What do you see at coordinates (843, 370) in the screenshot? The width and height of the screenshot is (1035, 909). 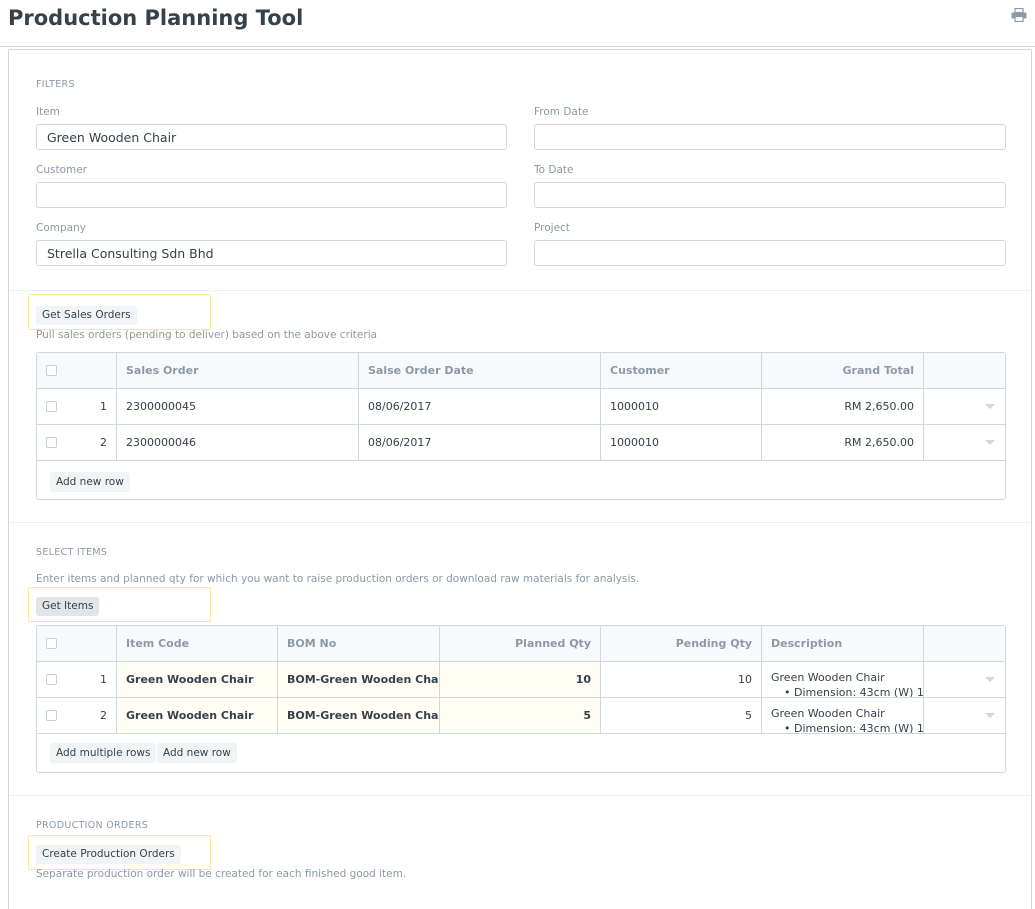 I see `col-grand-total: Grand Total` at bounding box center [843, 370].